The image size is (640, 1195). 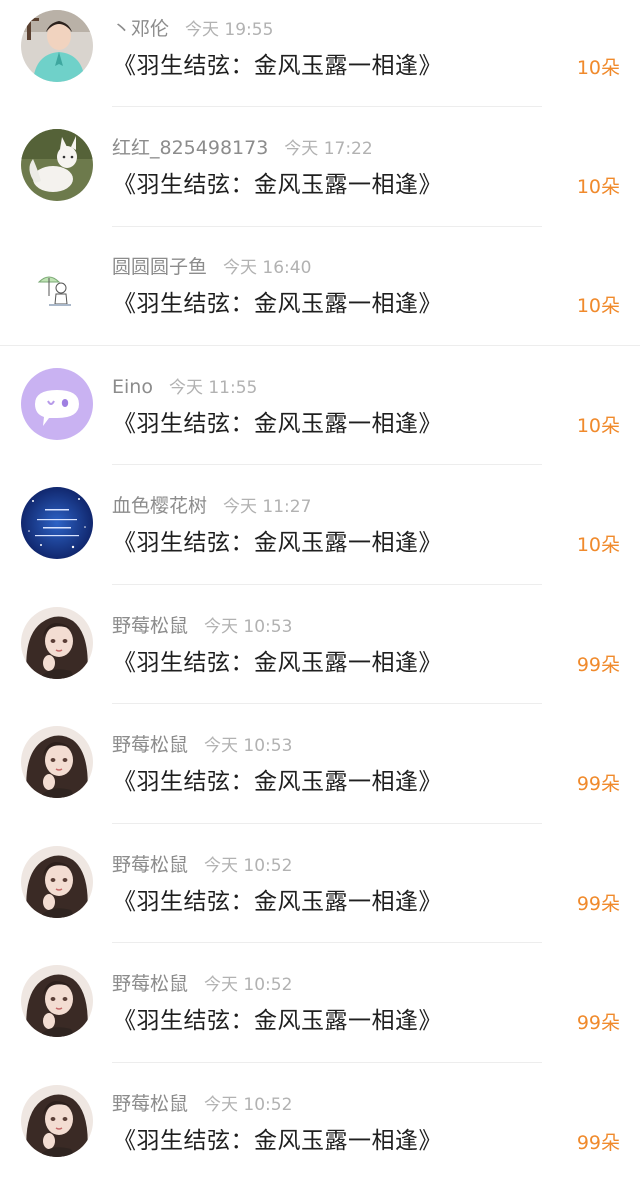 I want to click on username: 血色樱花树, so click(x=159, y=506).